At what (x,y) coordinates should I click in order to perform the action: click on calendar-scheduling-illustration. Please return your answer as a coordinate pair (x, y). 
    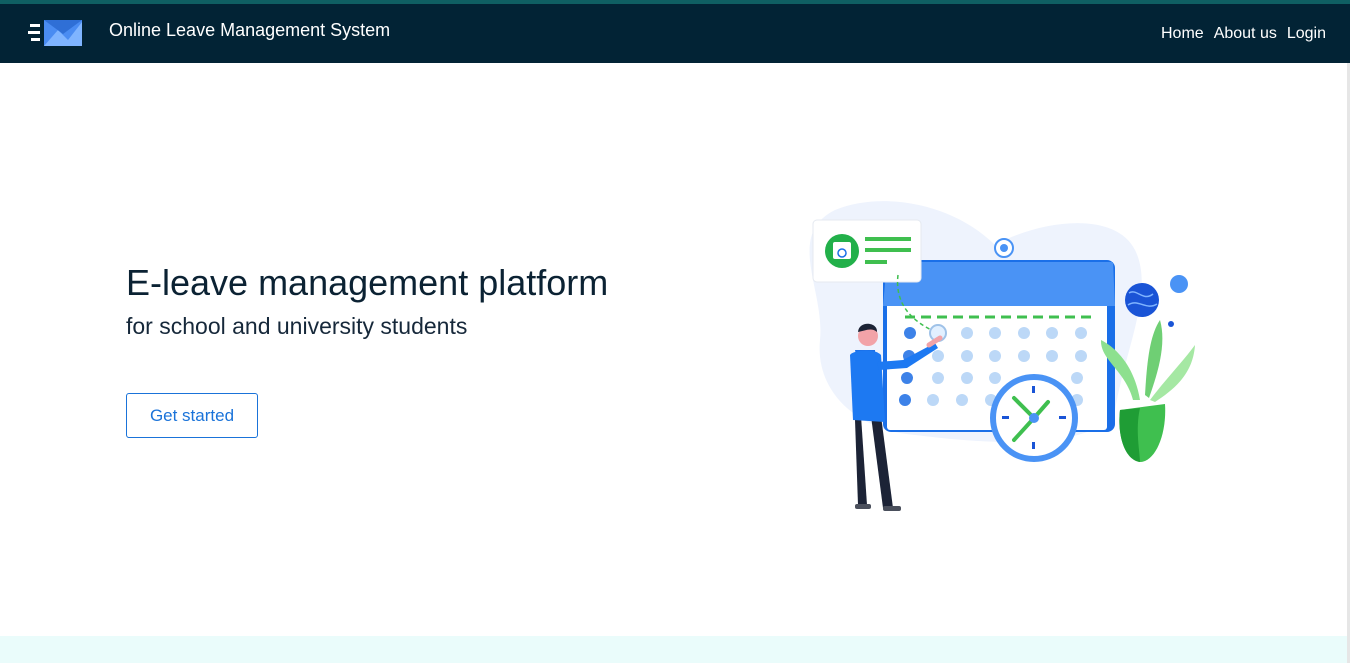
    Looking at the image, I should click on (1002, 356).